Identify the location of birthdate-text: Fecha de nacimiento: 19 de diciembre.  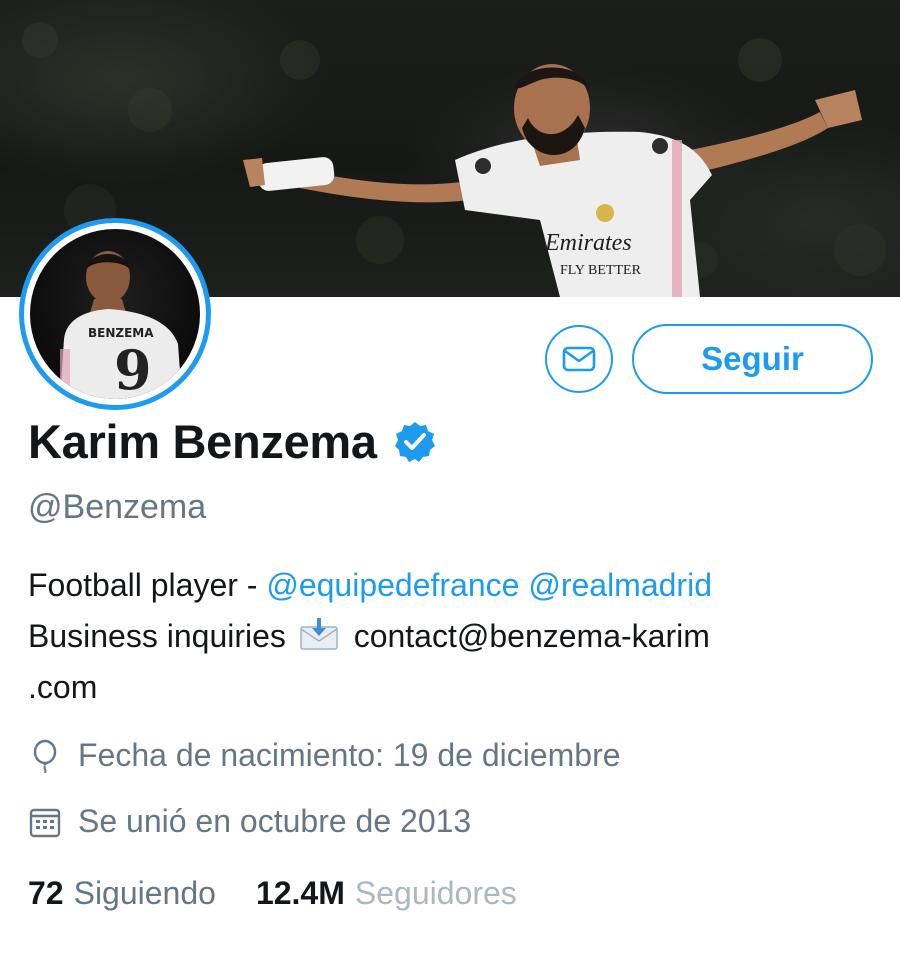
(349, 755).